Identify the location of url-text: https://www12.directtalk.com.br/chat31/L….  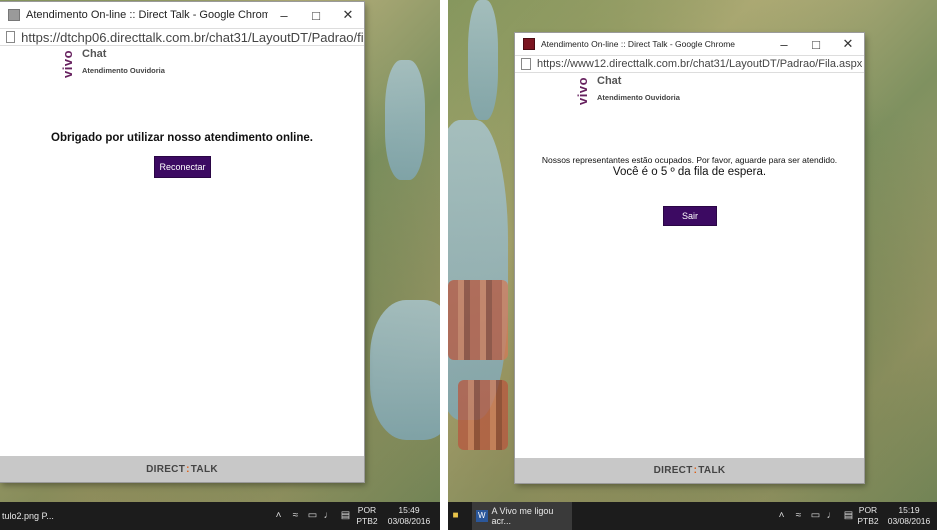
(699, 64).